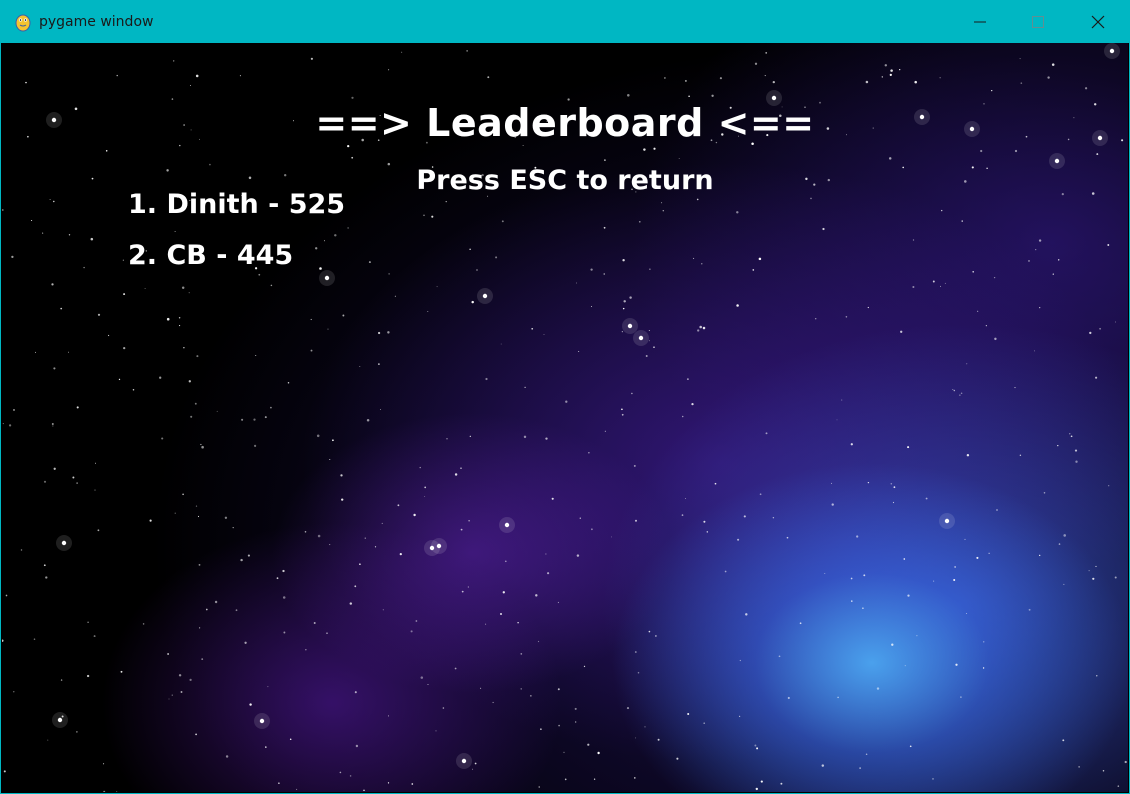 The width and height of the screenshot is (1130, 794). I want to click on leaderboard-heading: ==> Leaderboard <==, so click(565, 123).